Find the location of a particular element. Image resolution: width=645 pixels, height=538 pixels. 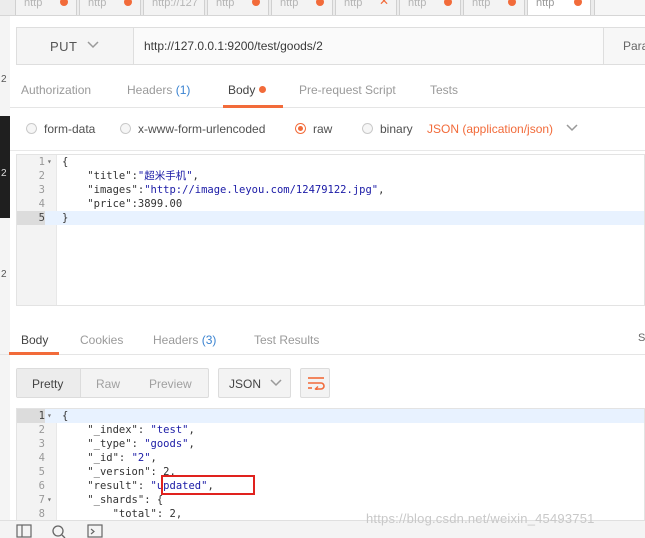

tab-headers: Headers (1) is located at coordinates (158, 90).